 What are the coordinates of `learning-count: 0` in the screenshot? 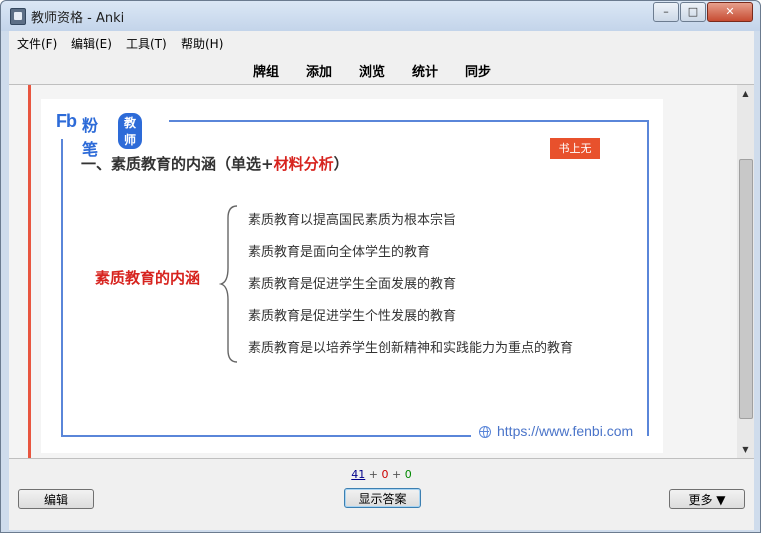 It's located at (385, 474).